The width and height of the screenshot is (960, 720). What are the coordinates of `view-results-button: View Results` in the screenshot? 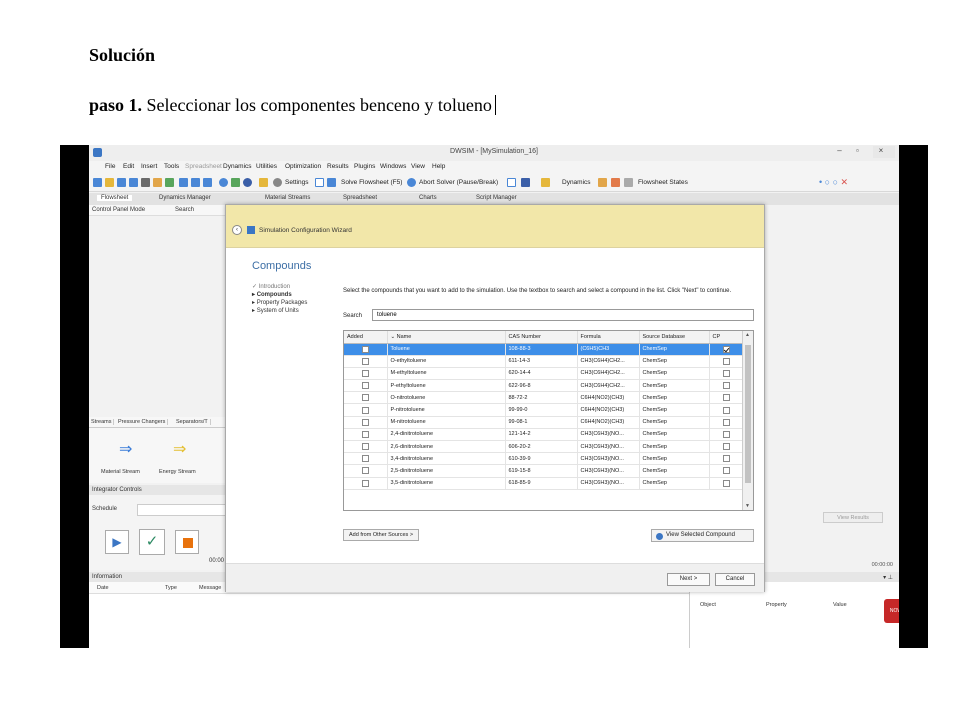 It's located at (853, 517).